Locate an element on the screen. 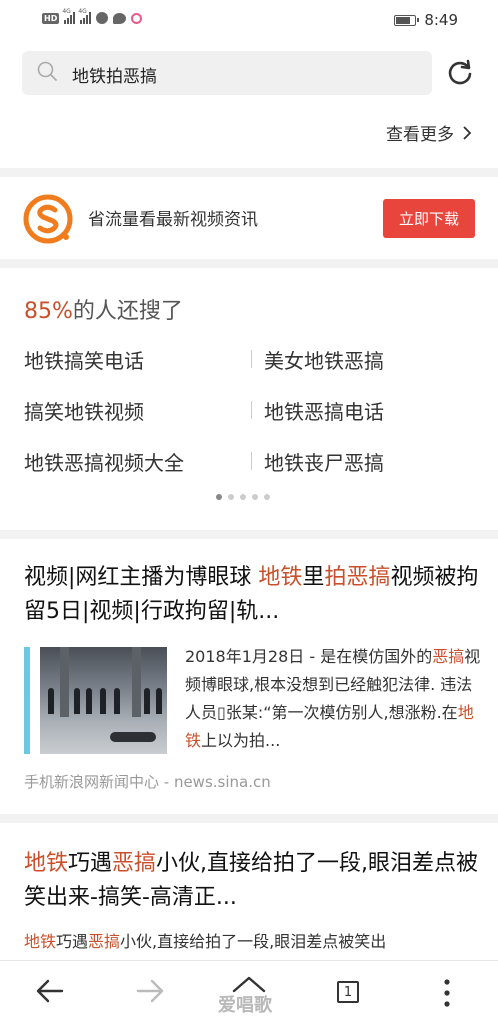 This screenshot has width=498, height=1021. download-button: 立即下载 is located at coordinates (429, 218).